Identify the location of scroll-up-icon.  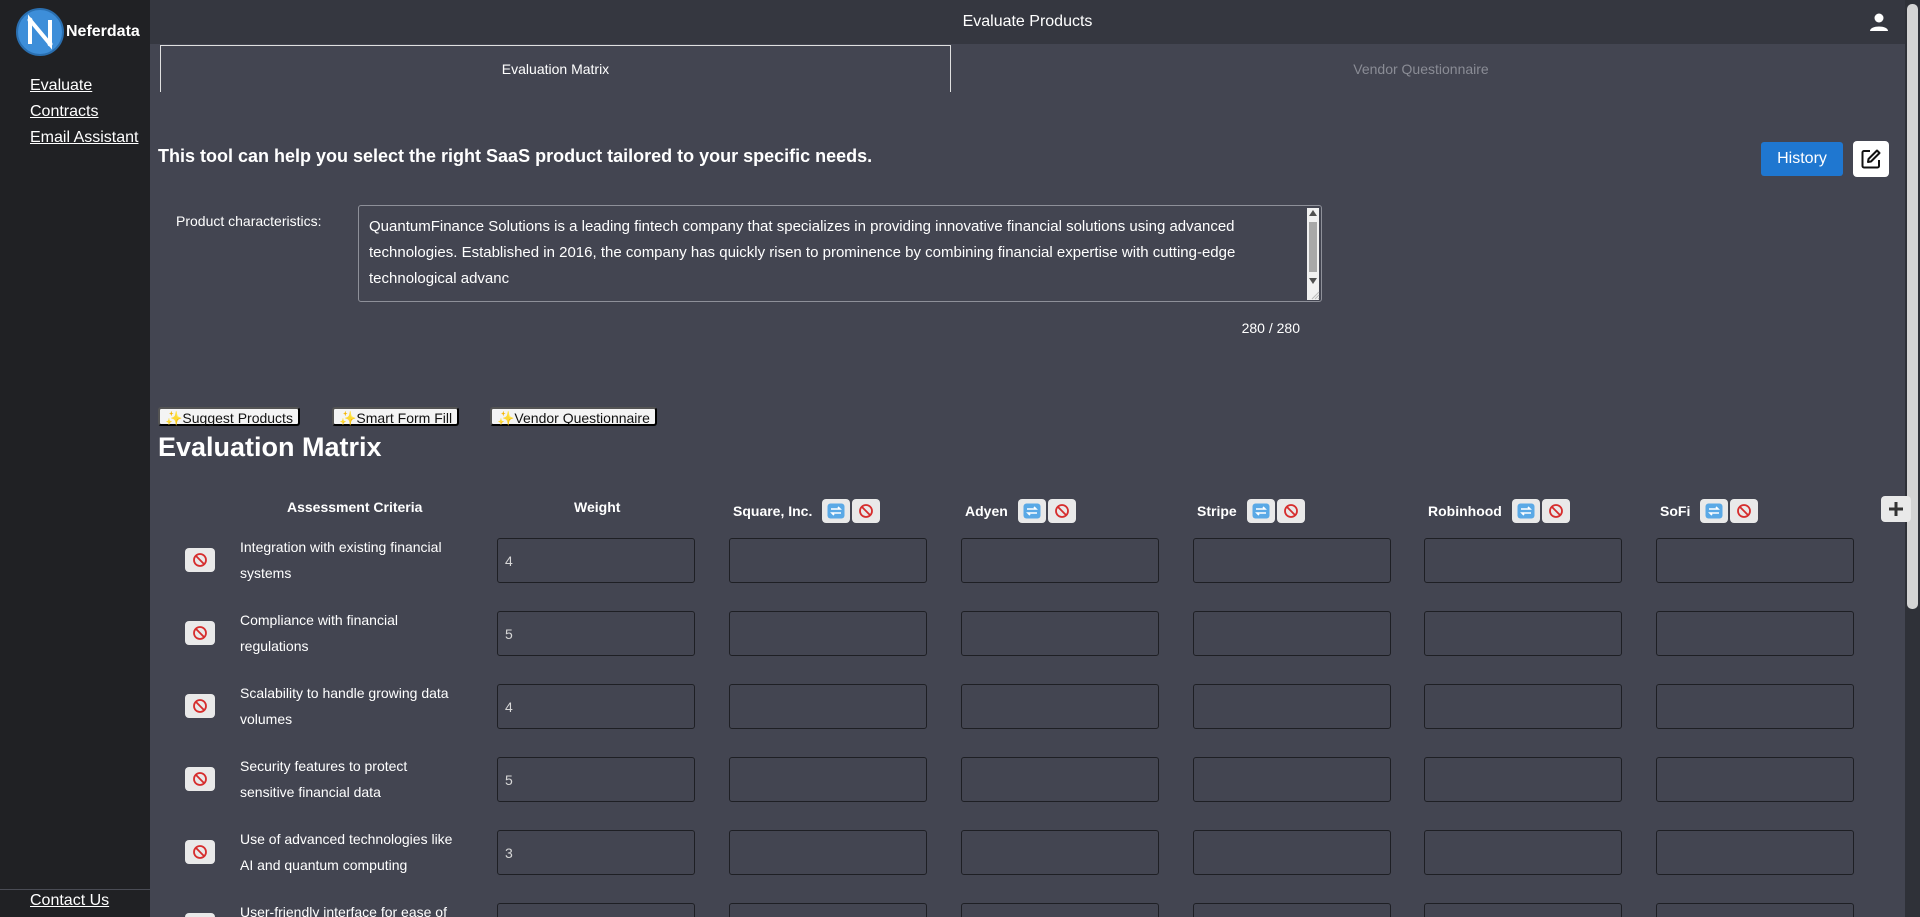
(1313, 213).